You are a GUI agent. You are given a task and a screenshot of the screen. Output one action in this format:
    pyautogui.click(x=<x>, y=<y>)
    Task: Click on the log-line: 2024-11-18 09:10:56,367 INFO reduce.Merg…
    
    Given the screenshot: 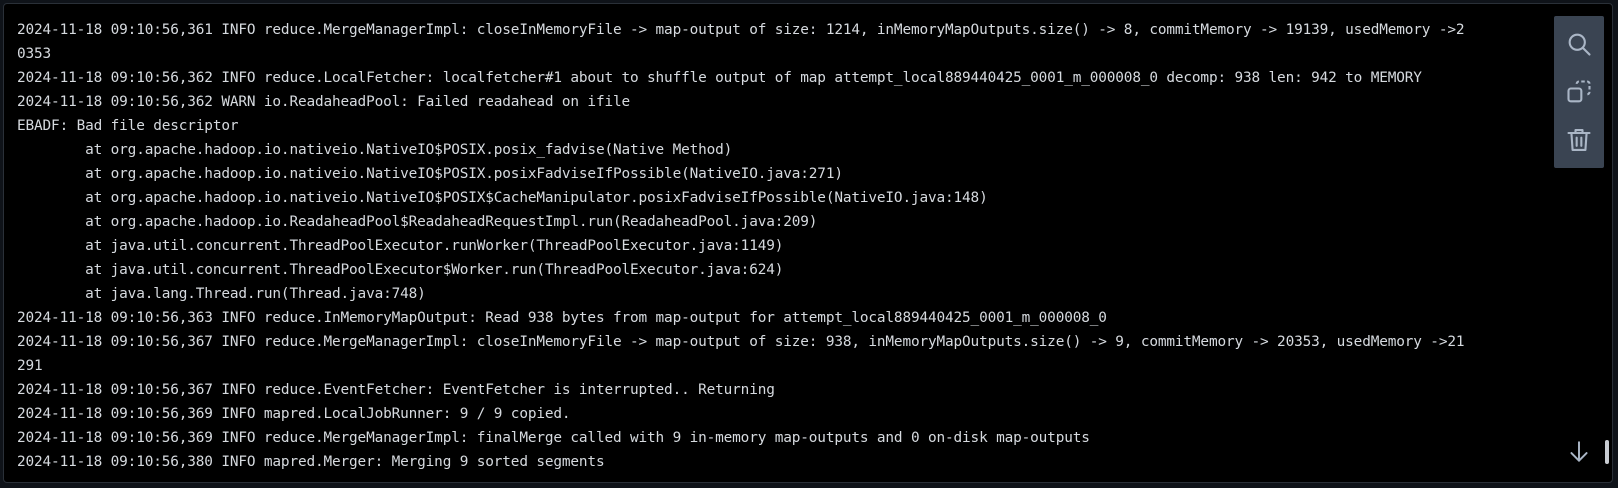 What is the action you would take?
    pyautogui.click(x=741, y=342)
    